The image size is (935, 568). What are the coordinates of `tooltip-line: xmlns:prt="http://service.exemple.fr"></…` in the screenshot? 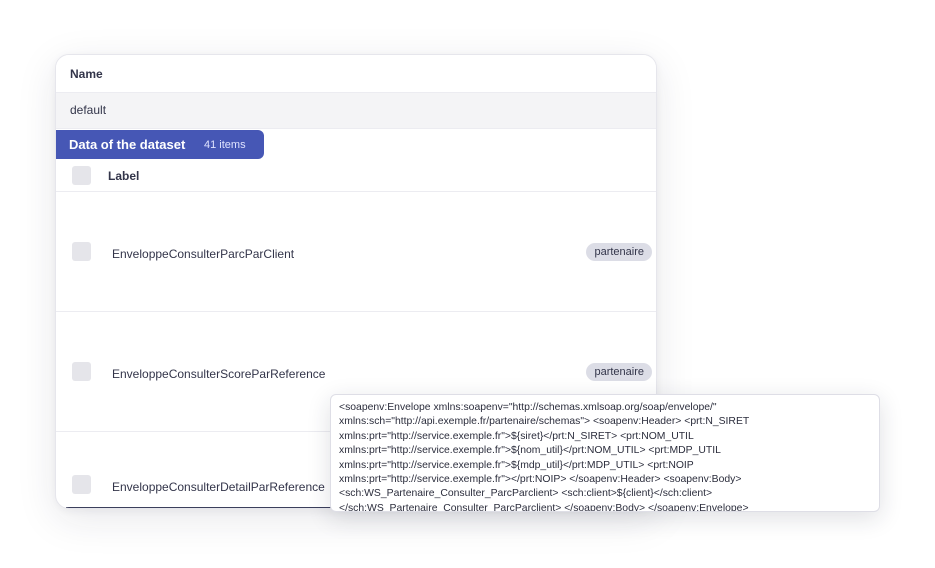 It's located at (540, 480).